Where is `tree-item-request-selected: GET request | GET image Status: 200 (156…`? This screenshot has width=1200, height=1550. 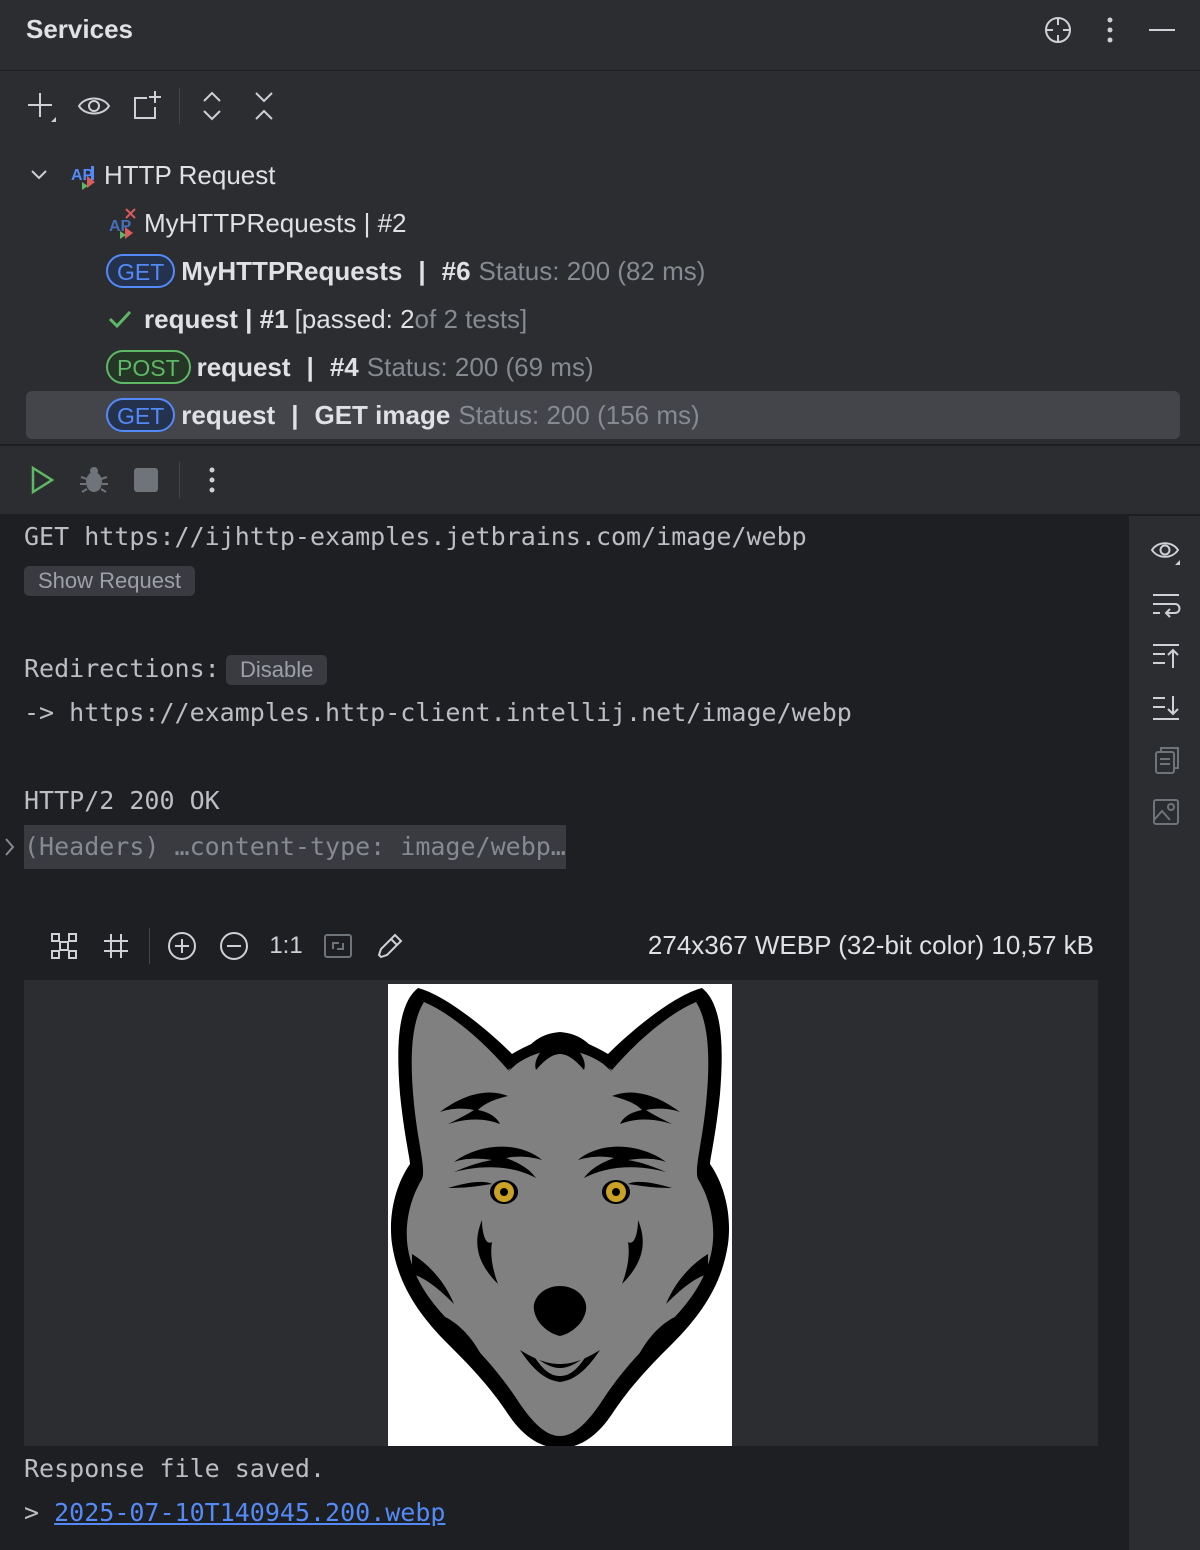
tree-item-request-selected: GET request | GET image Status: 200 (156… is located at coordinates (603, 415).